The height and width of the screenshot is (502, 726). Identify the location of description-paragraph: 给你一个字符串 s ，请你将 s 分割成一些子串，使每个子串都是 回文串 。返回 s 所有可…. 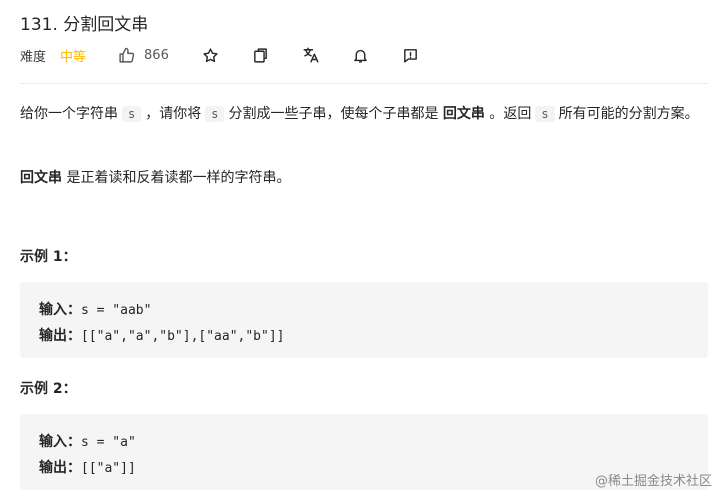
(365, 114).